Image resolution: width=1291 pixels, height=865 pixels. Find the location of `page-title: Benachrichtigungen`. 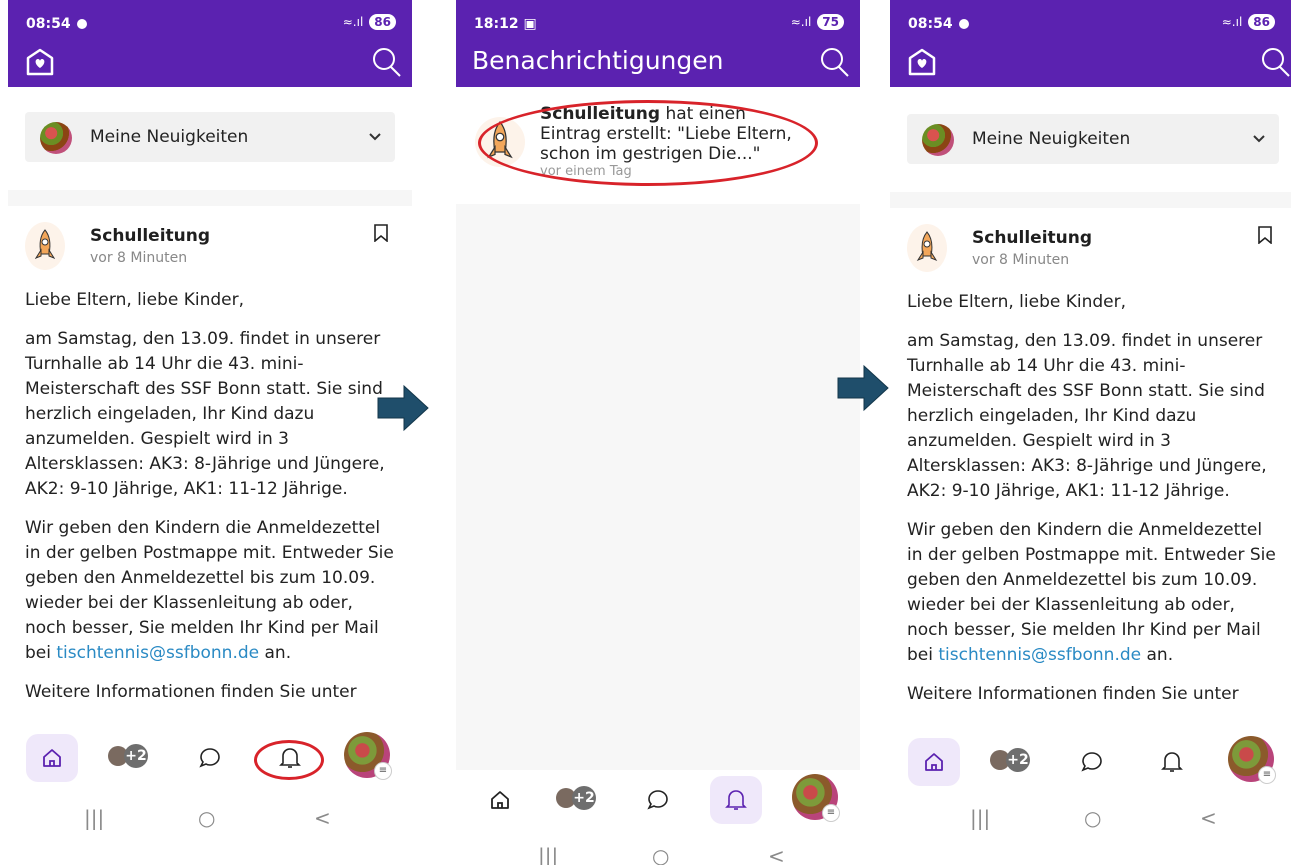

page-title: Benachrichtigungen is located at coordinates (598, 60).